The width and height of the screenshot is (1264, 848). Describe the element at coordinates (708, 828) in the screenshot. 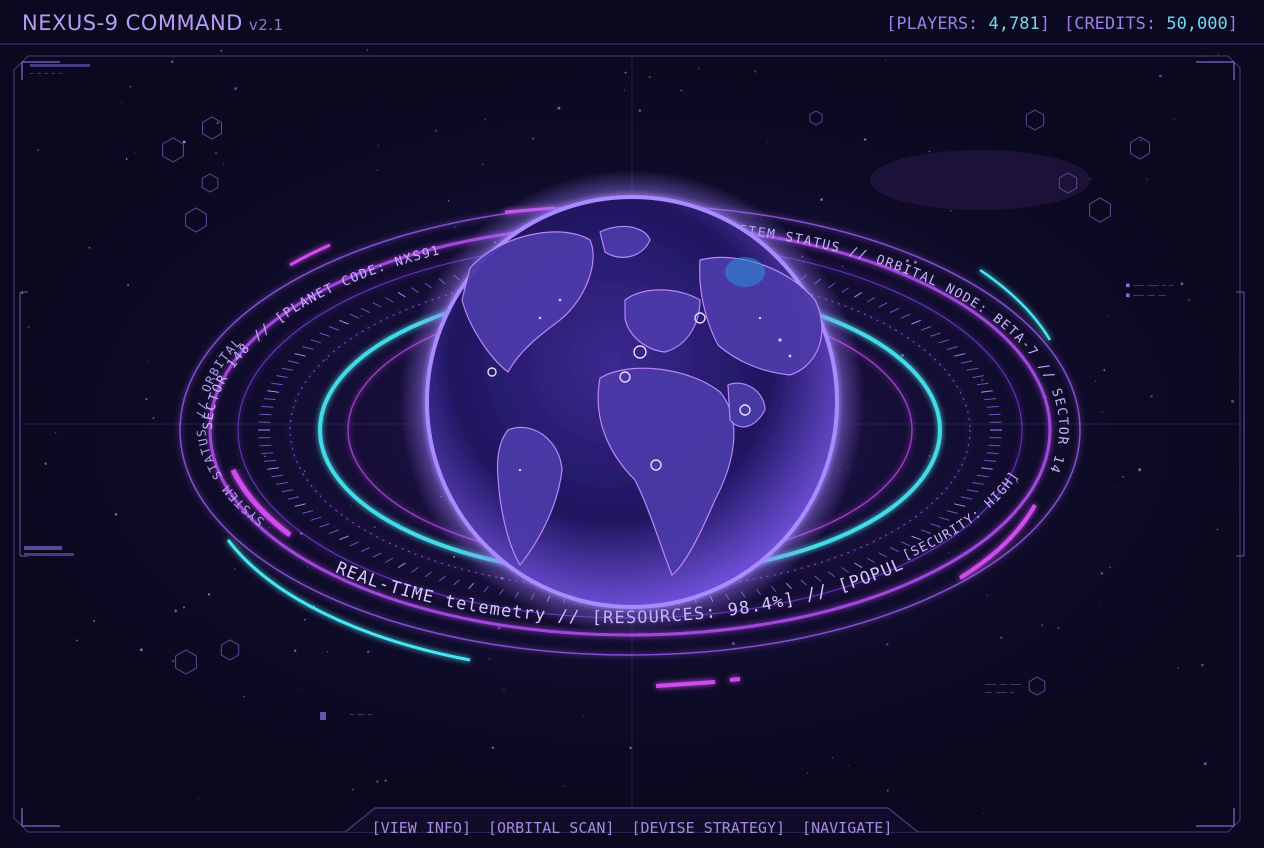

I see `devise-strategy-button: [DEVISE STRATEGY]` at that location.